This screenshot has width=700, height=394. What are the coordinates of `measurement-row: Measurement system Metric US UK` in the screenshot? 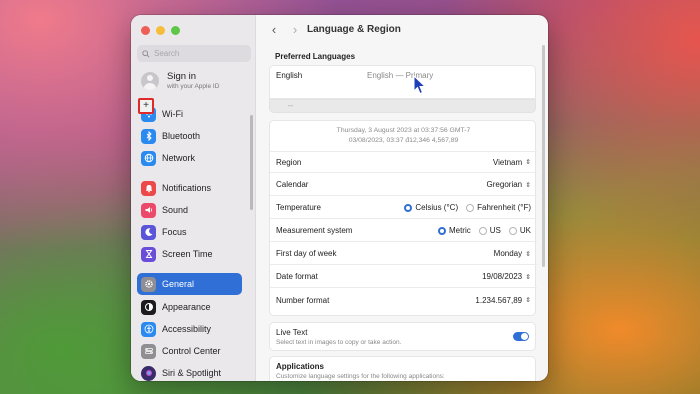 It's located at (403, 231).